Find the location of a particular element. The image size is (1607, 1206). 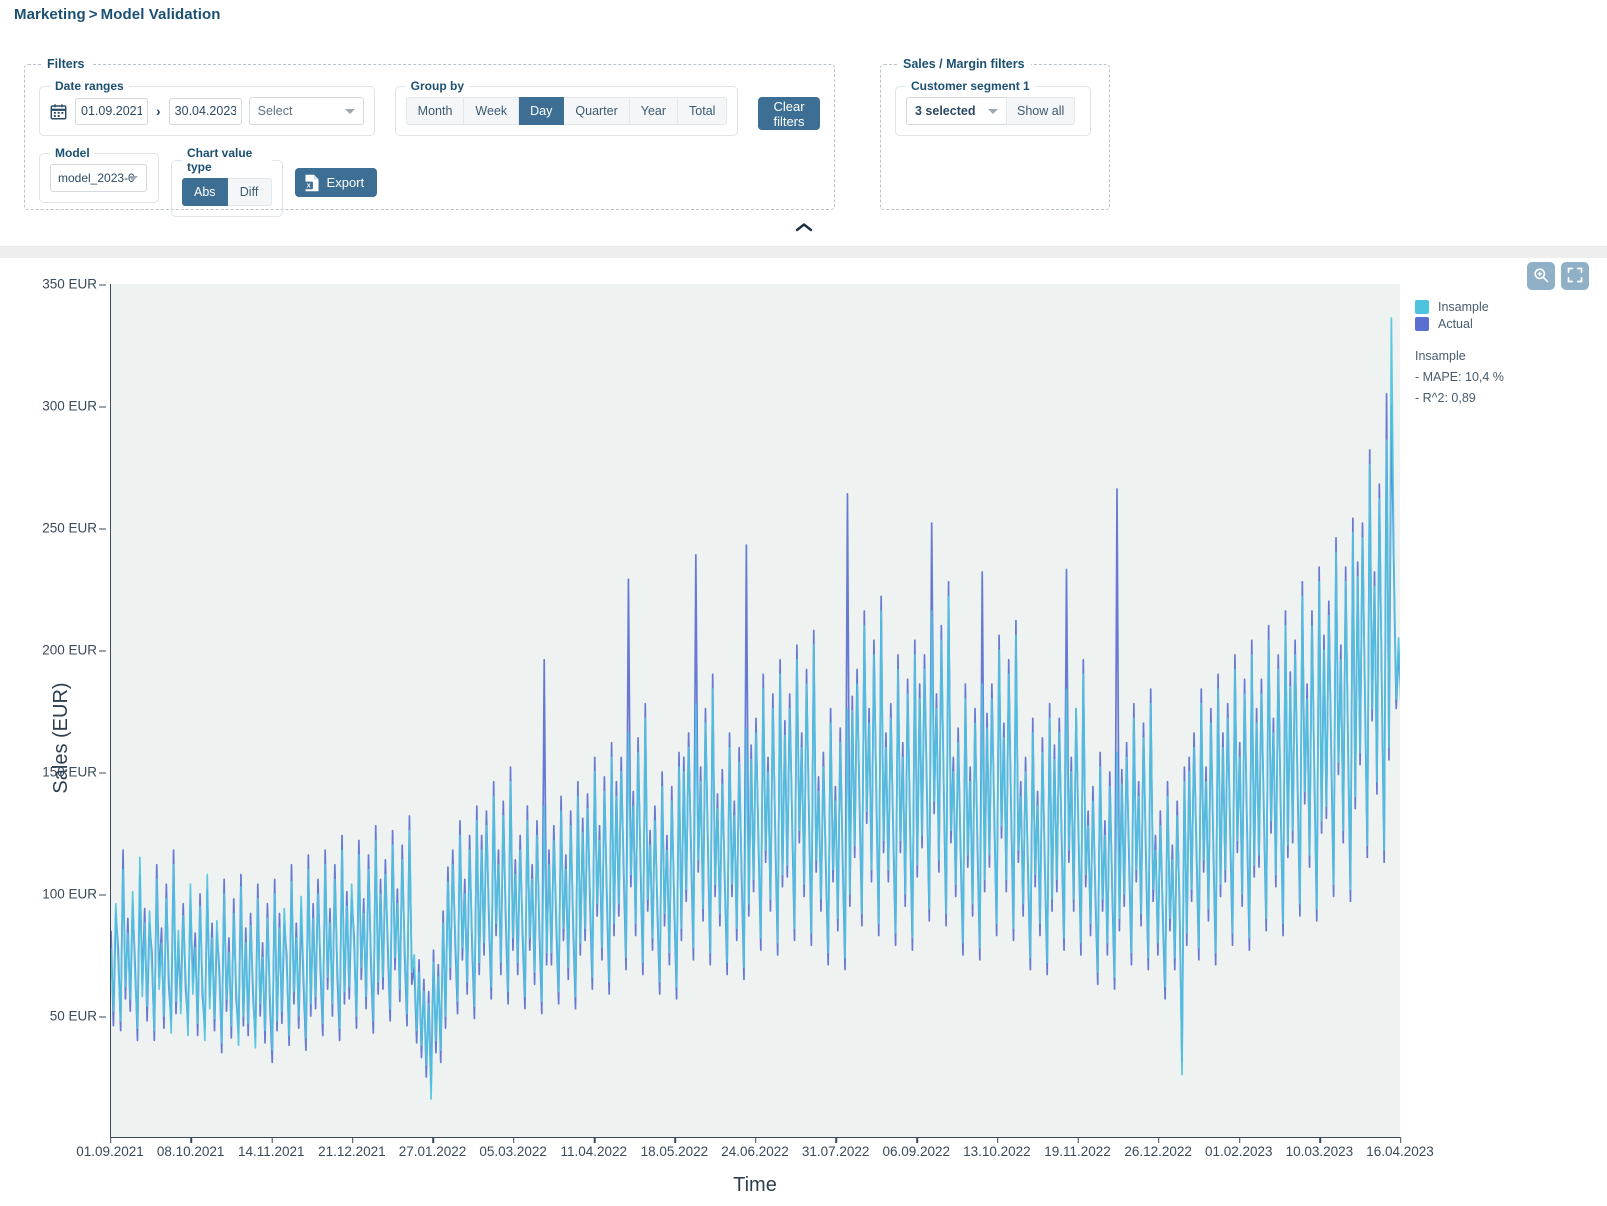

model-group: Model model_2023-0 is located at coordinates (99, 174).